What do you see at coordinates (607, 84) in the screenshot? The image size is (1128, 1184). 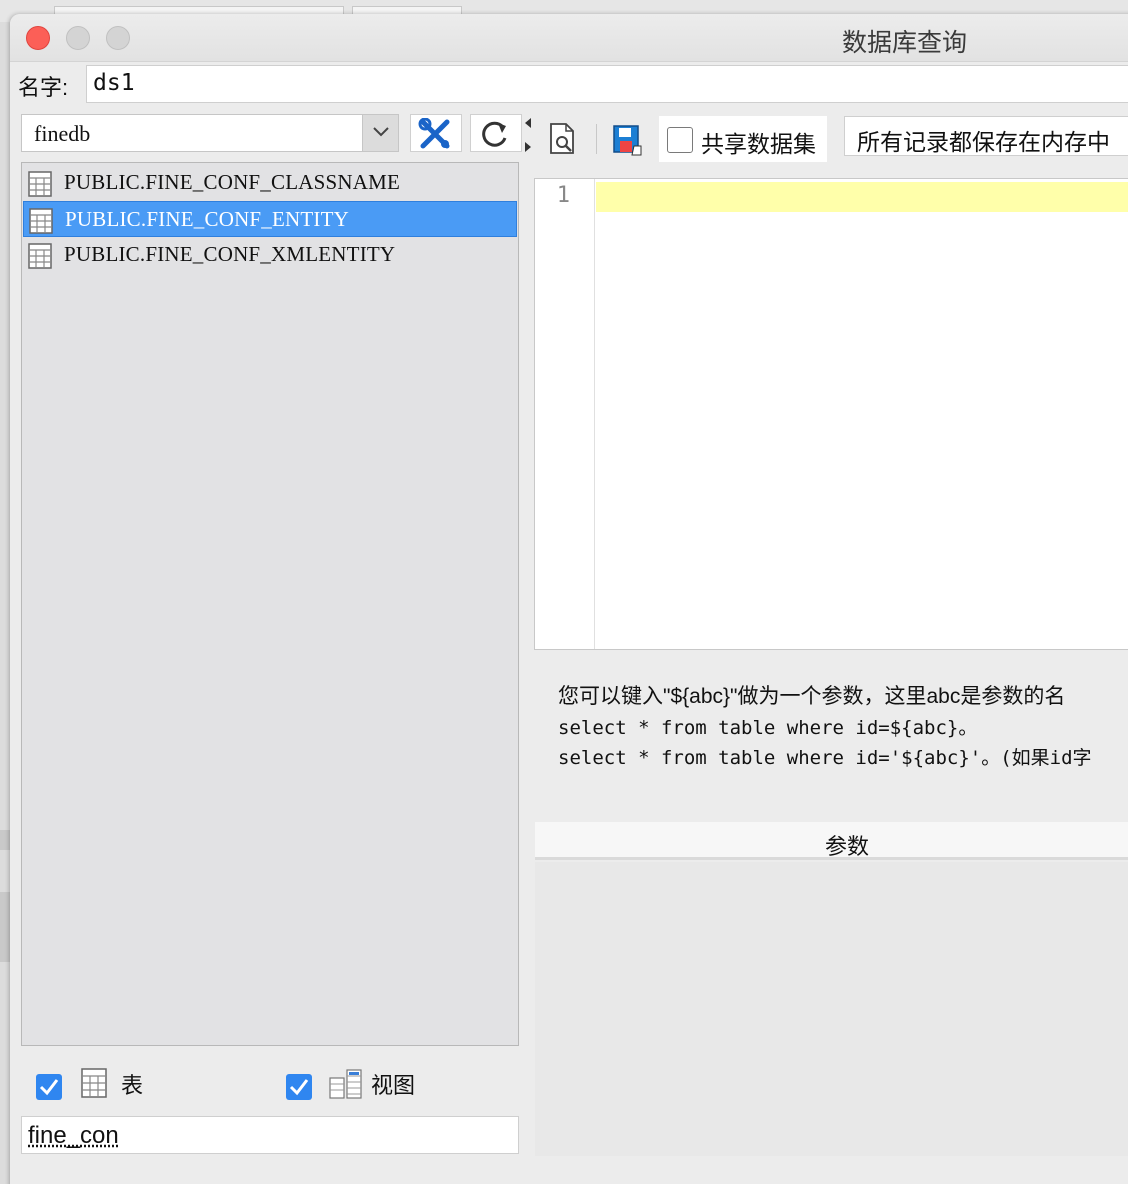 I see `name-input: ds1` at bounding box center [607, 84].